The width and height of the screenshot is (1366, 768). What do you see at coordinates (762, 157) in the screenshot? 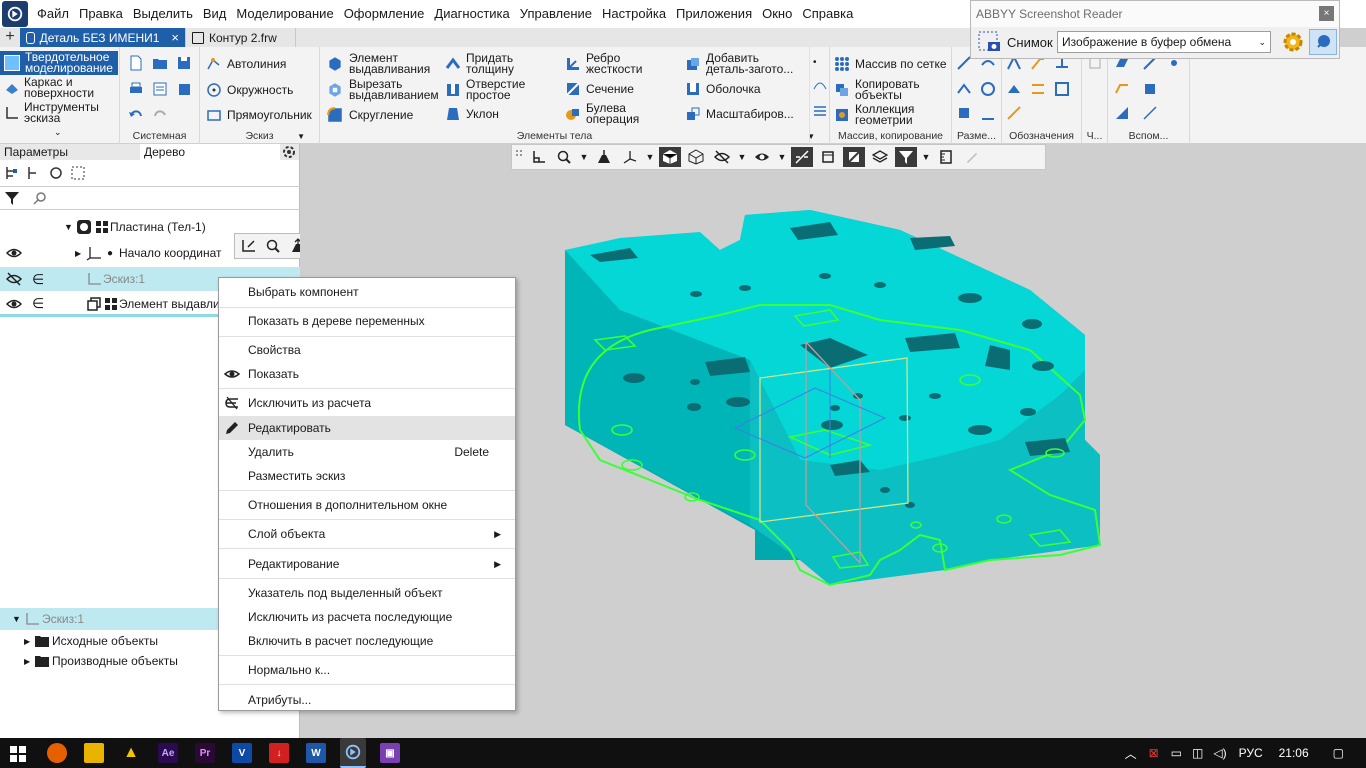
I see `display-button` at bounding box center [762, 157].